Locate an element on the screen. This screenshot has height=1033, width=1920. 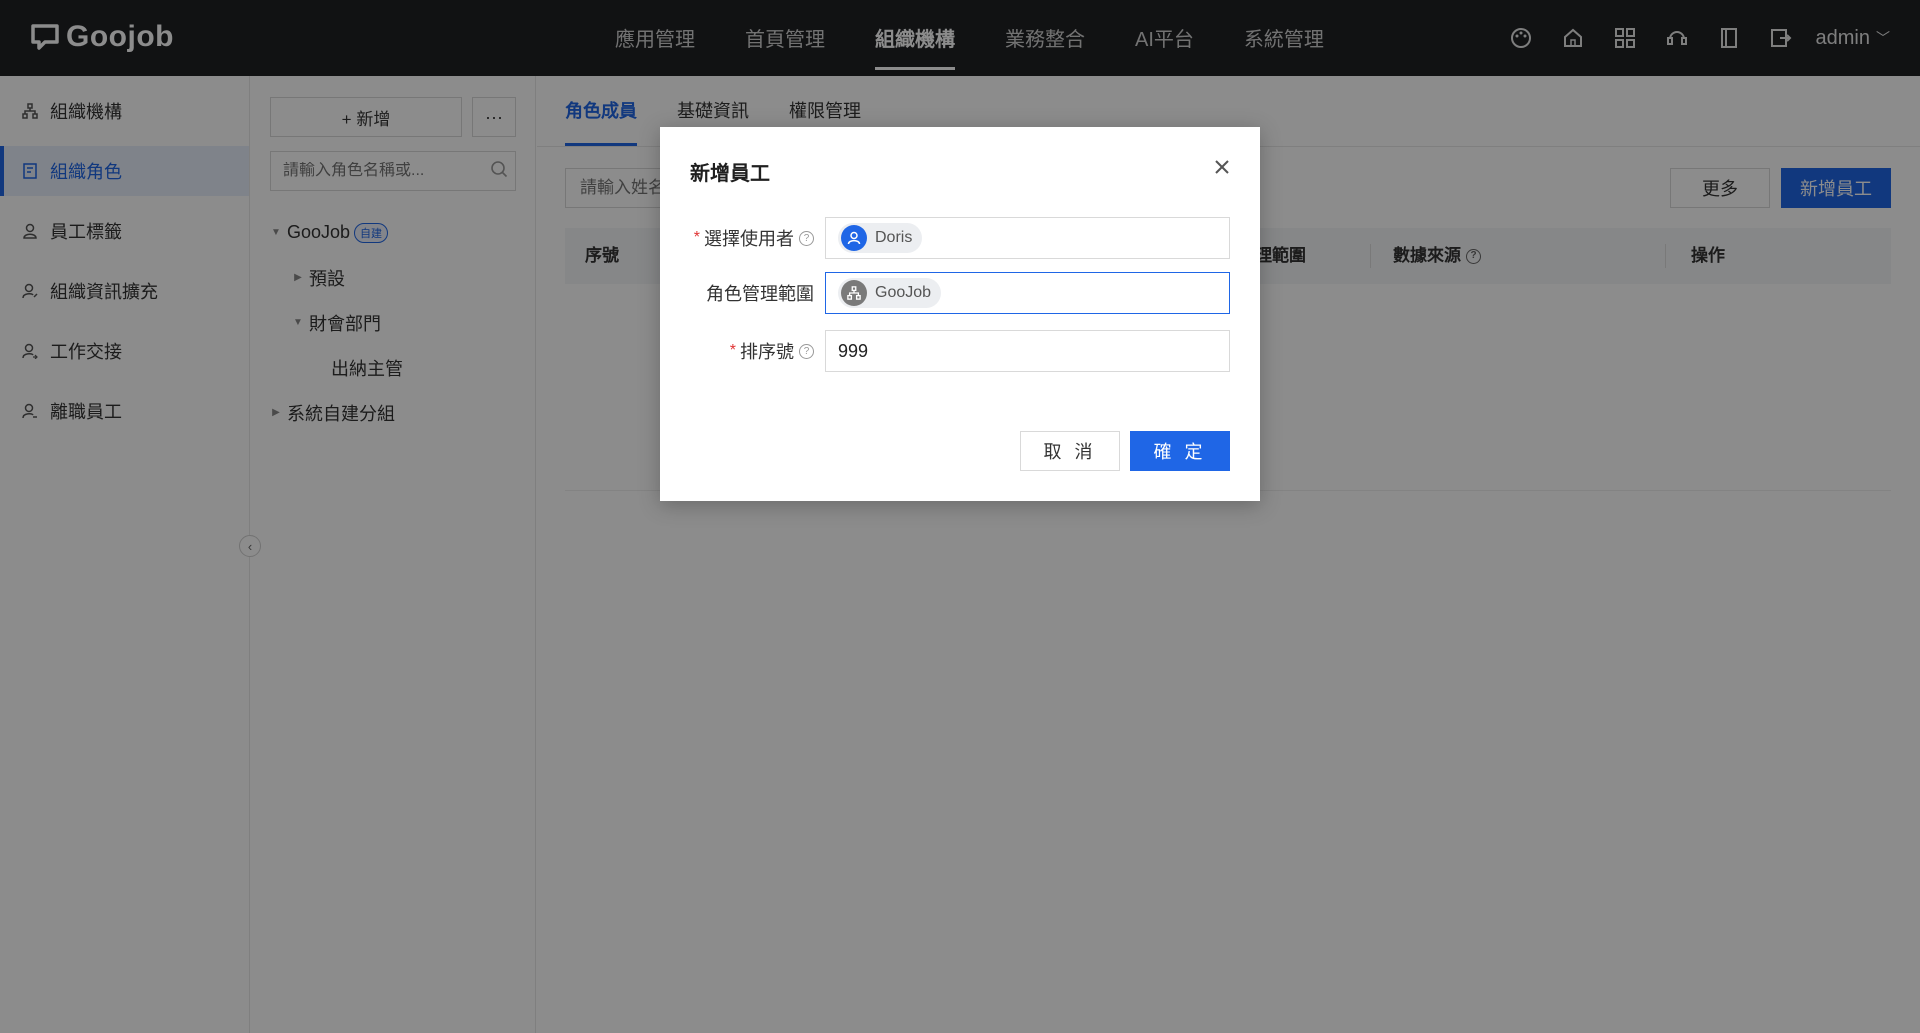
field-label: 角色管理範圍 is located at coordinates (752, 293).